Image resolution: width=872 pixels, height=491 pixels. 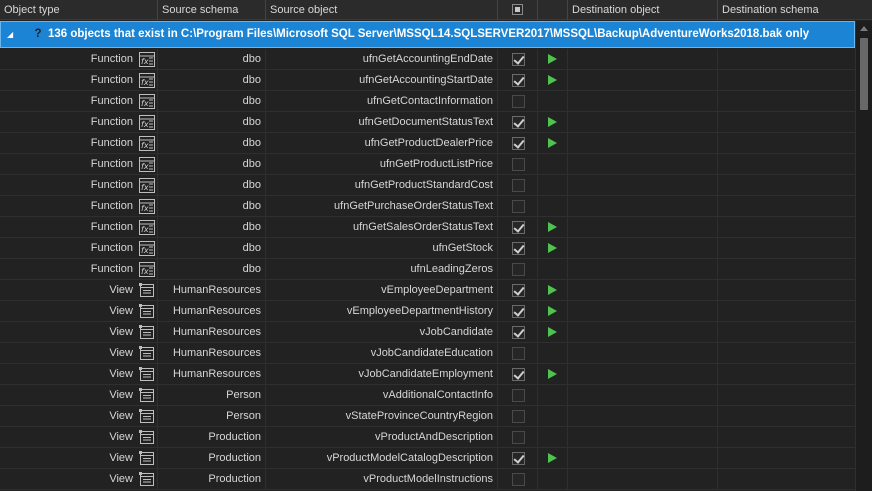 I want to click on cell-source-schema: HumanResources, so click(x=212, y=332).